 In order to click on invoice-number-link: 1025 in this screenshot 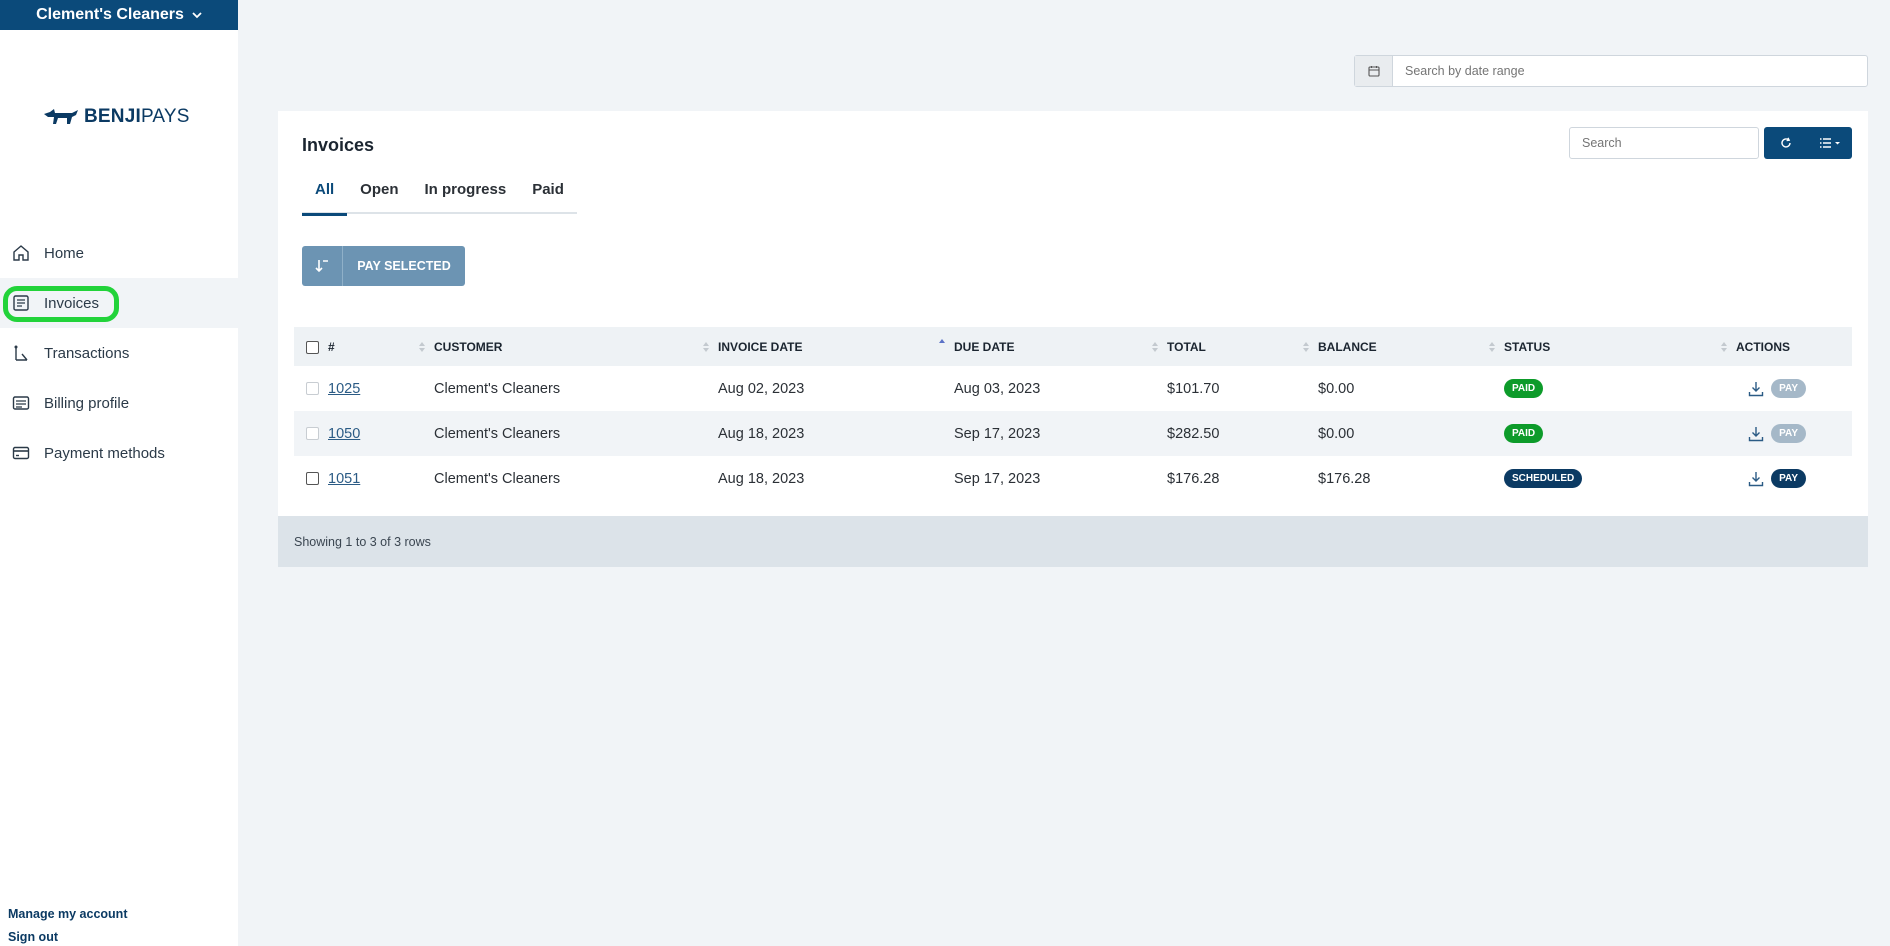, I will do `click(344, 389)`.